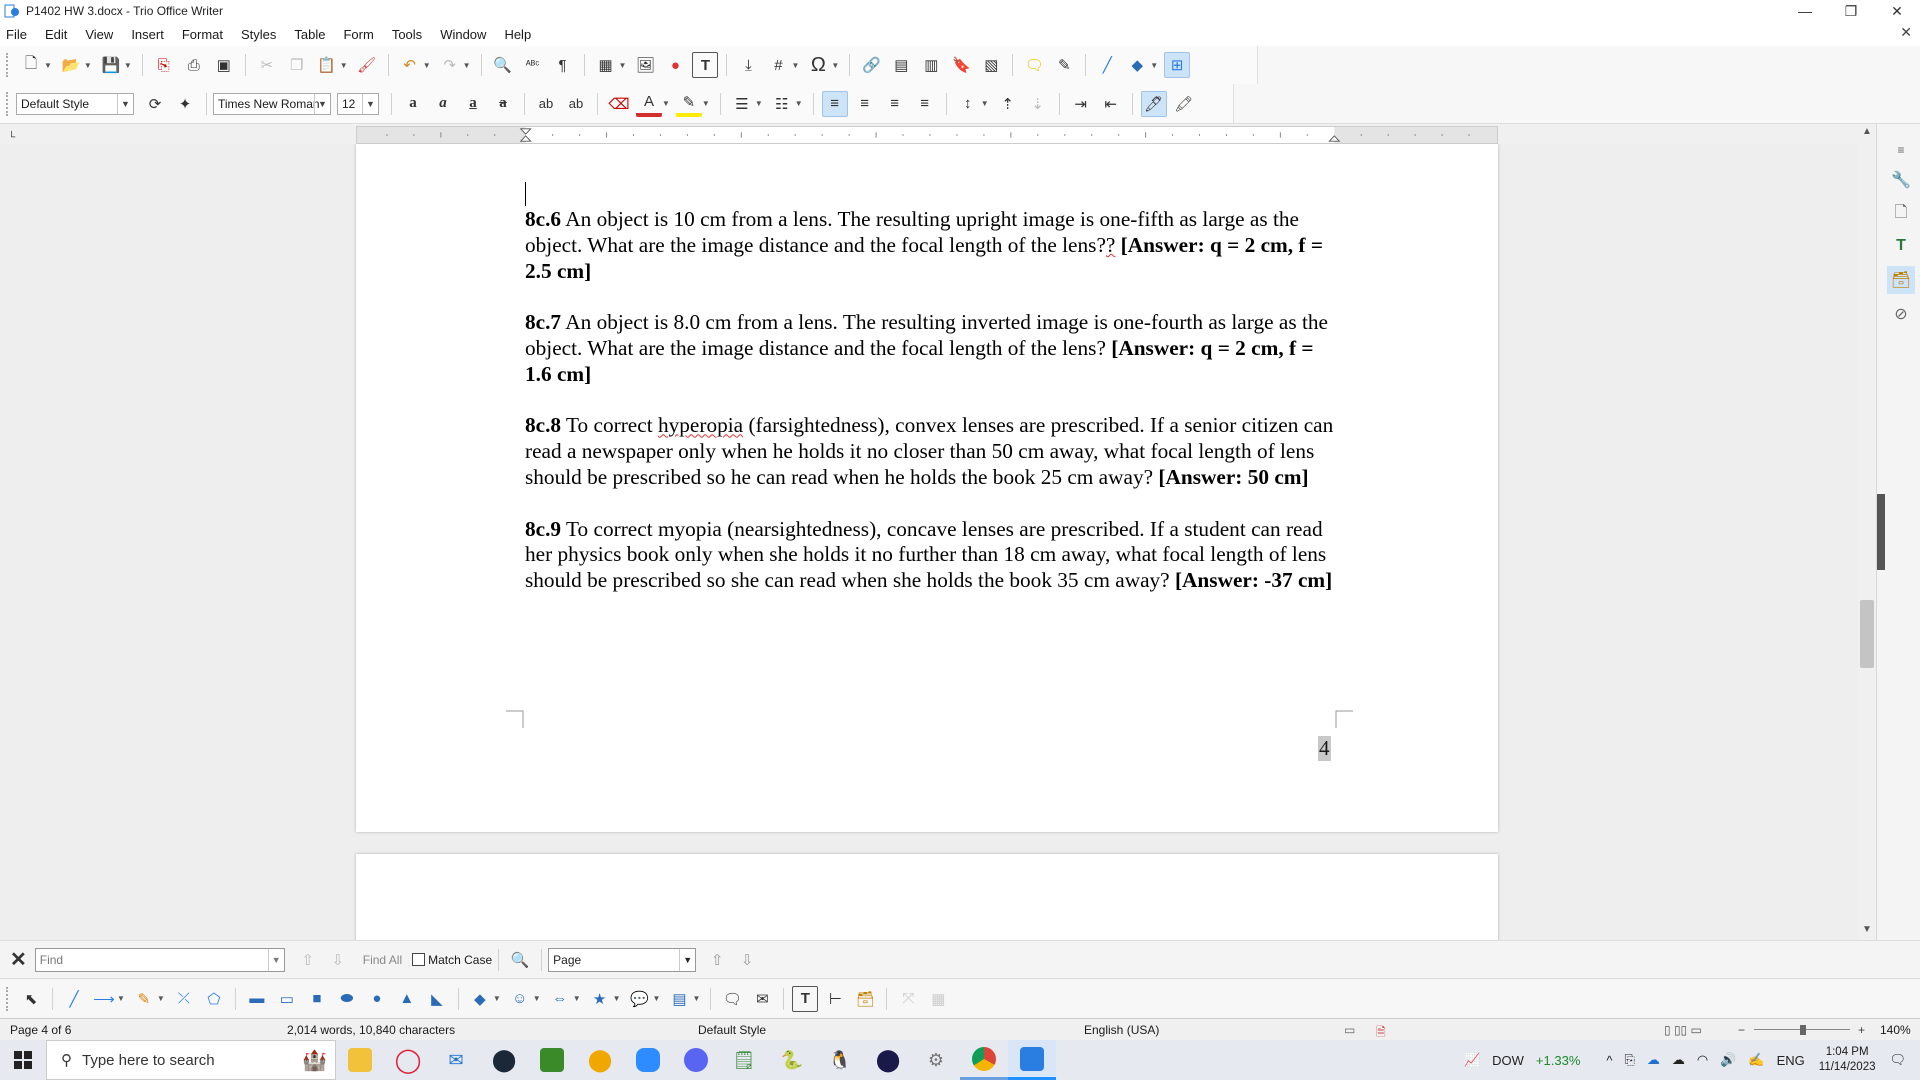 The width and height of the screenshot is (1920, 1080). What do you see at coordinates (410, 65) in the screenshot?
I see `undo-icon: ↶` at bounding box center [410, 65].